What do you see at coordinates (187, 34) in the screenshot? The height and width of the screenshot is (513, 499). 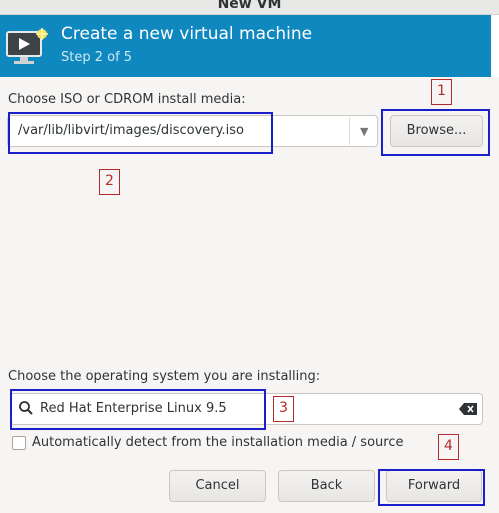 I see `header-title: Create a new virtual machine` at bounding box center [187, 34].